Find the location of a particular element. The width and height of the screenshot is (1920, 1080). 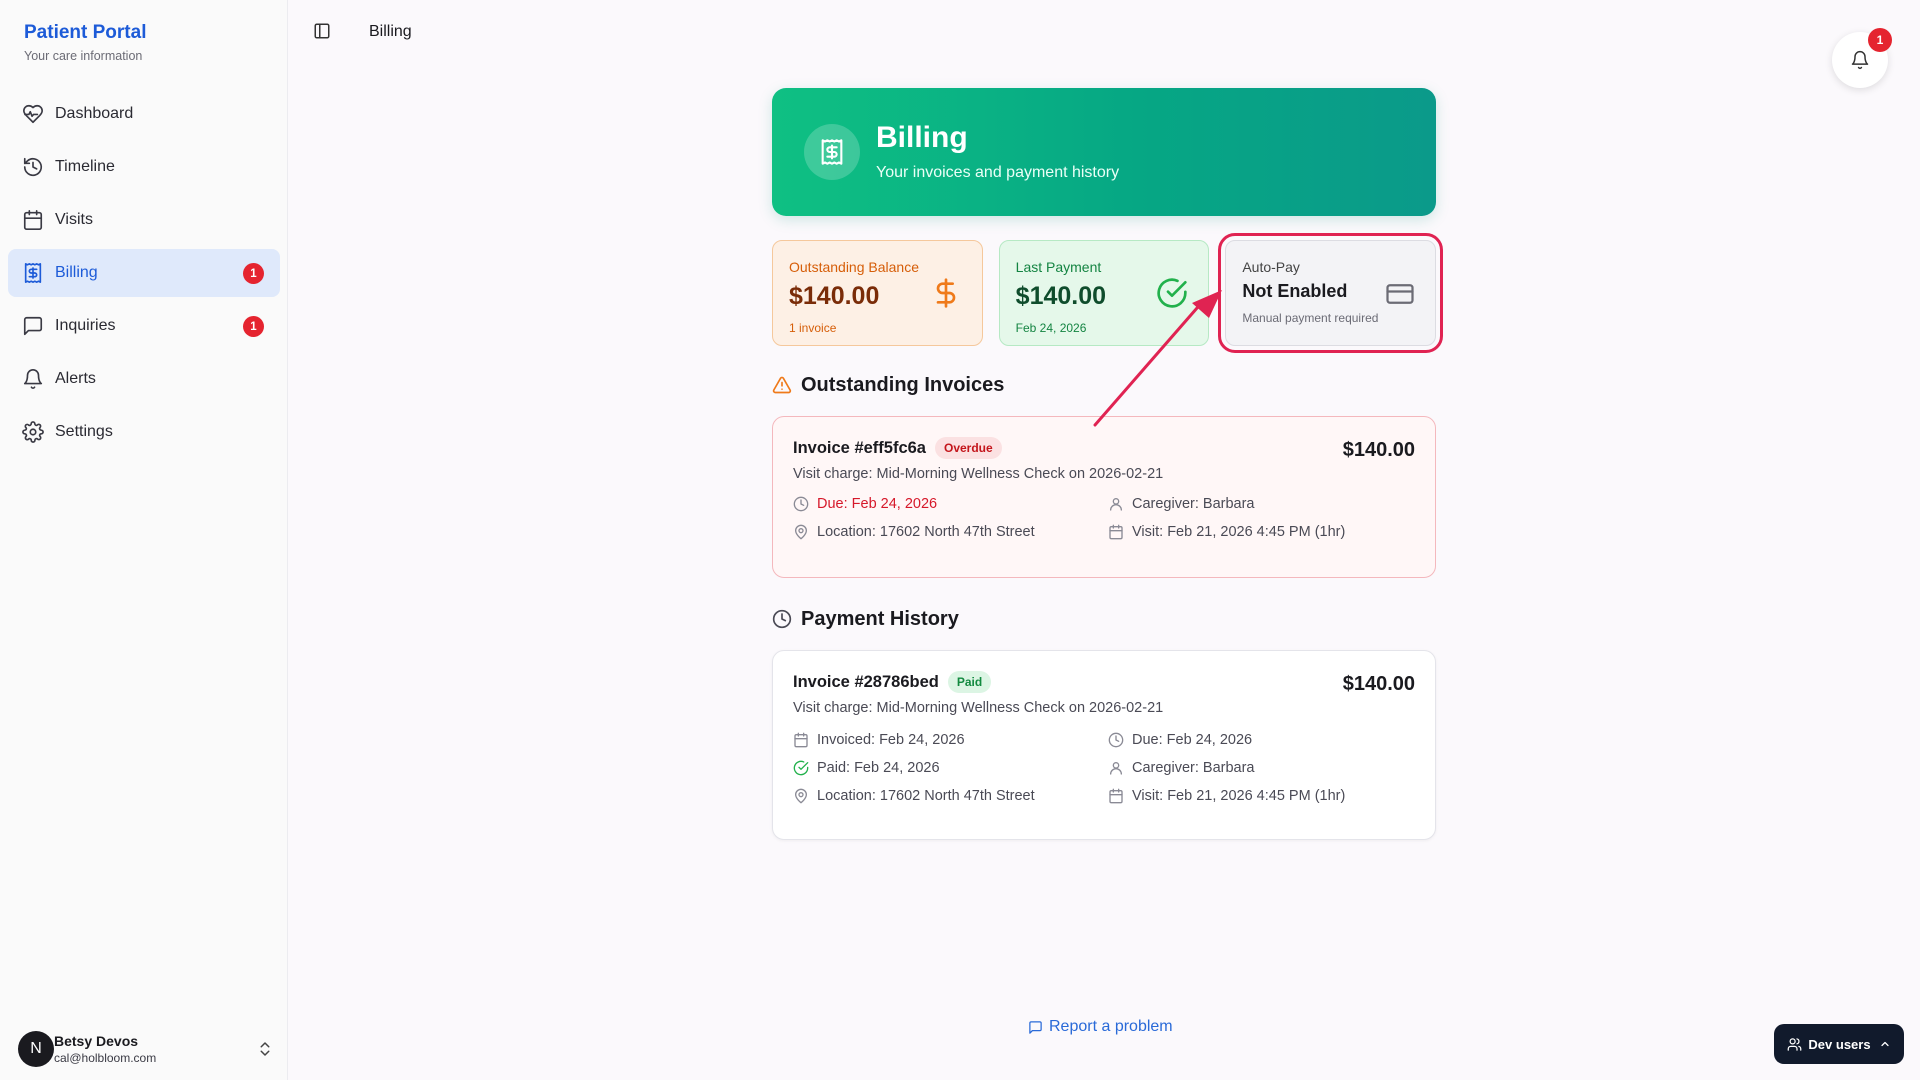

report-problem-link: Report a problem is located at coordinates (1100, 1027).